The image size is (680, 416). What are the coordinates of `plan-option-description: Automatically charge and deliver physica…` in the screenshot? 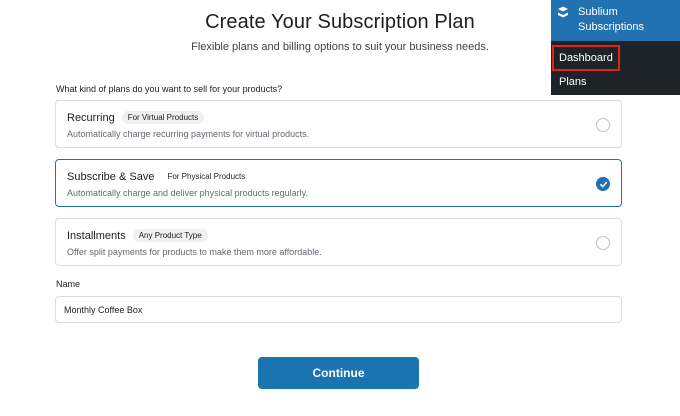 It's located at (187, 193).